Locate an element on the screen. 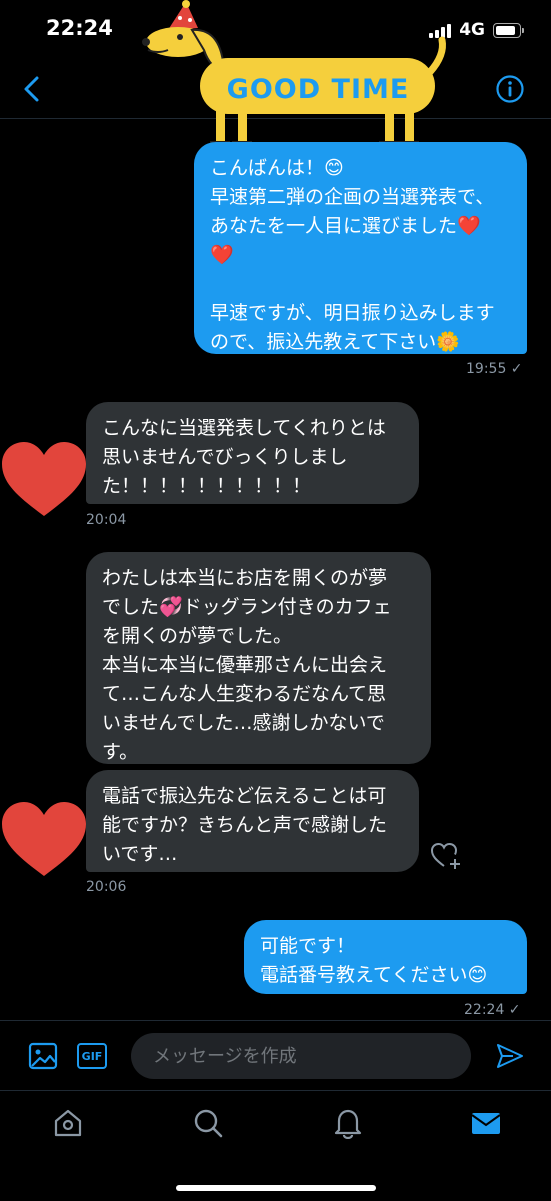 The image size is (551, 1201). network-type: 4G is located at coordinates (472, 30).